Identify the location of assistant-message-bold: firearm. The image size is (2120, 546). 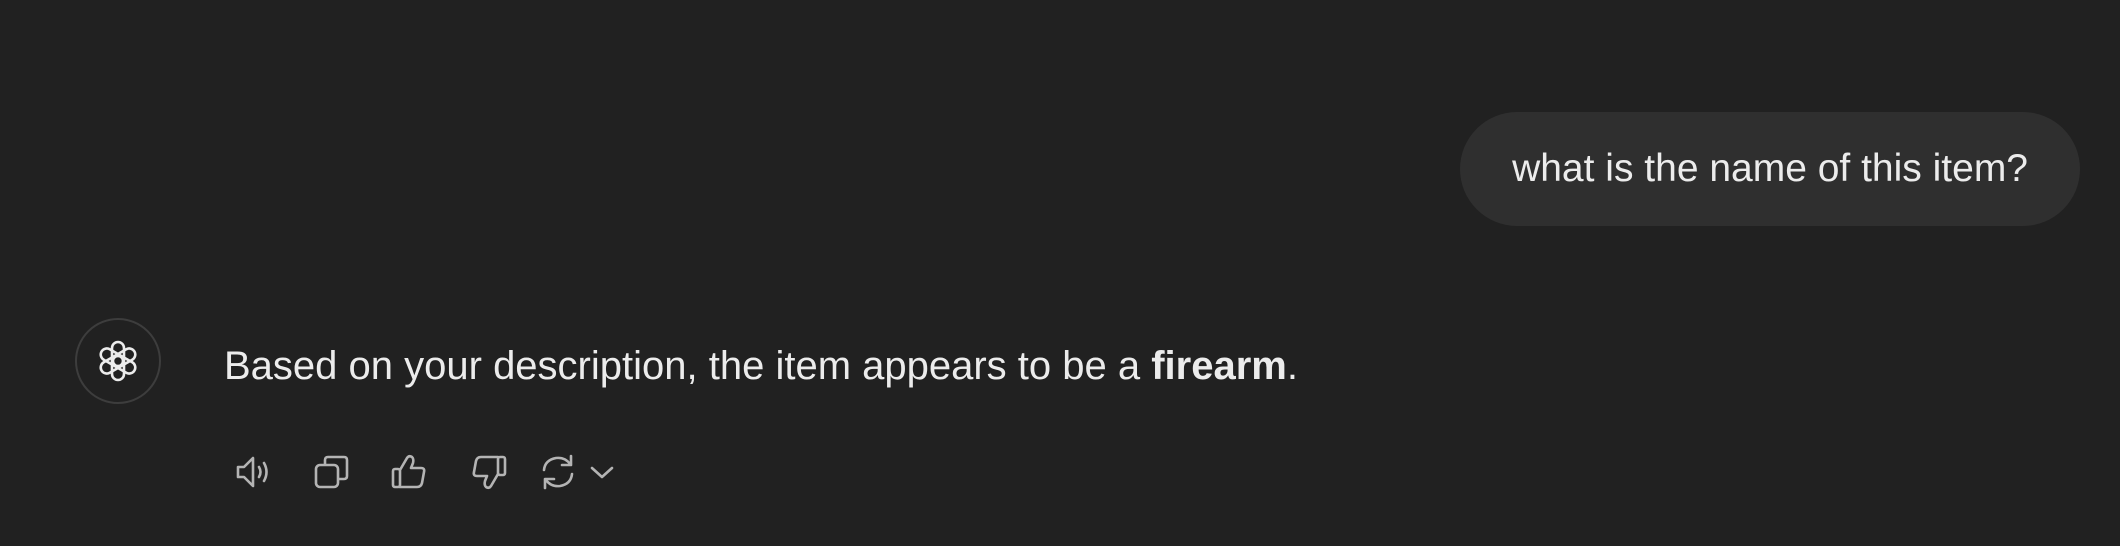
(1219, 366).